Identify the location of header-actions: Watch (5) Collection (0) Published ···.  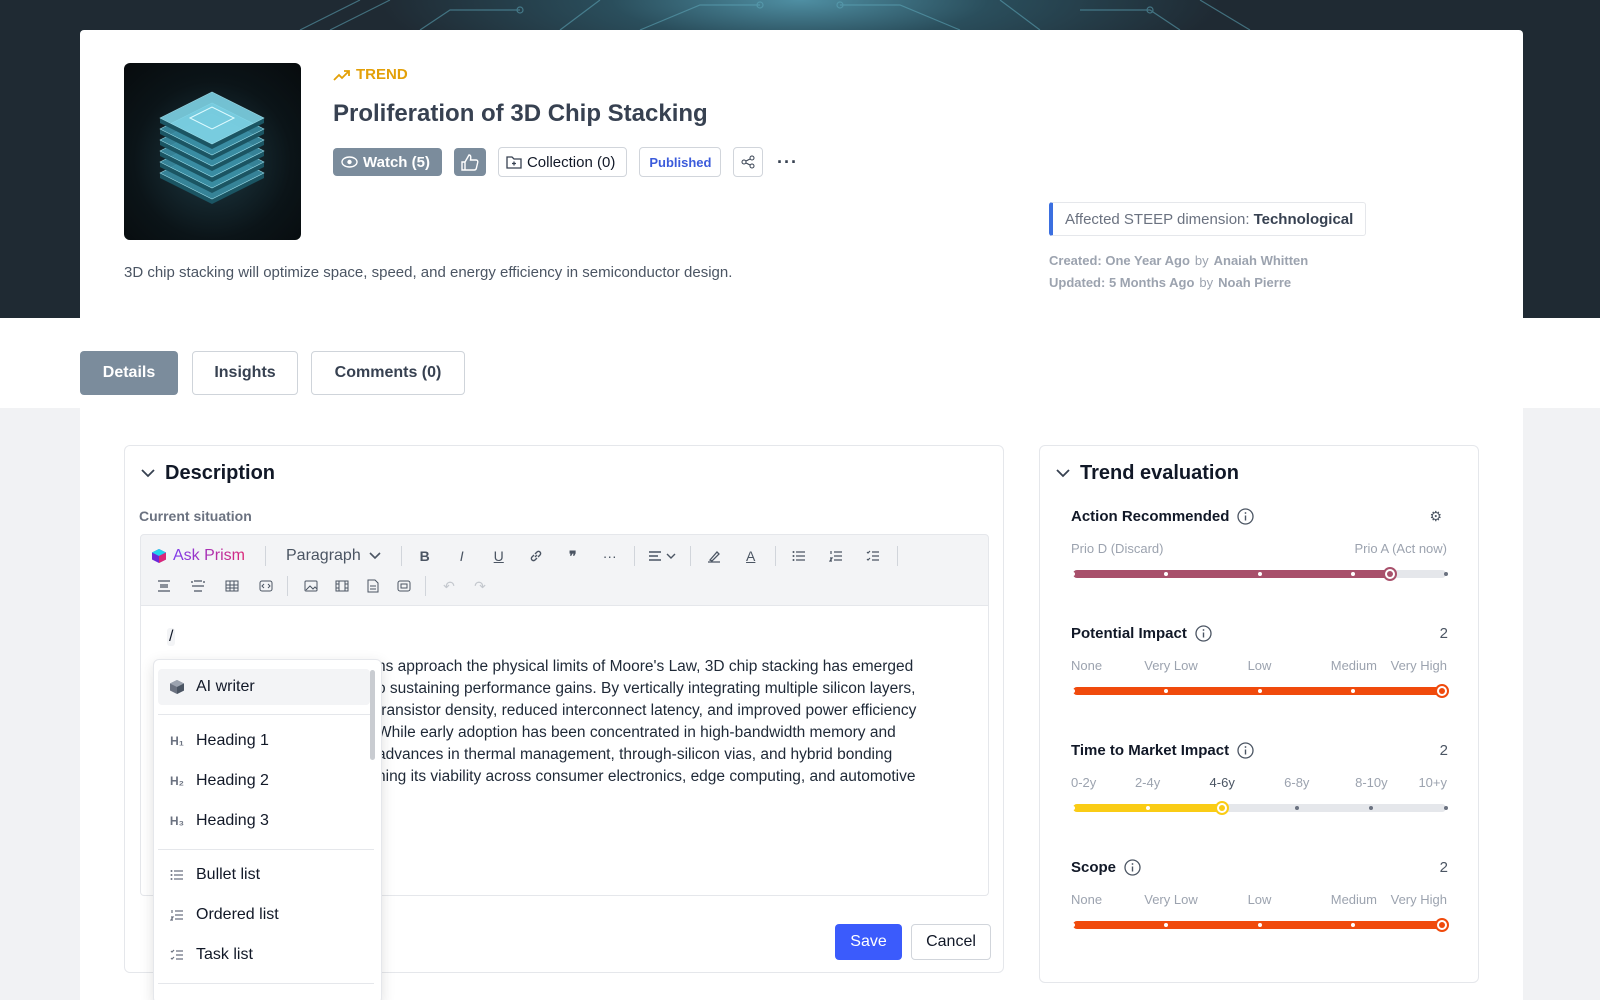
(566, 162).